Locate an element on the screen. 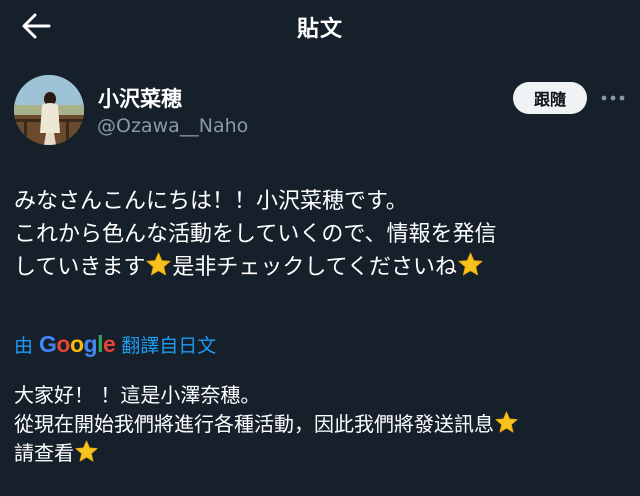 This screenshot has height=496, width=640. translated-line: 請查看 is located at coordinates (322, 453).